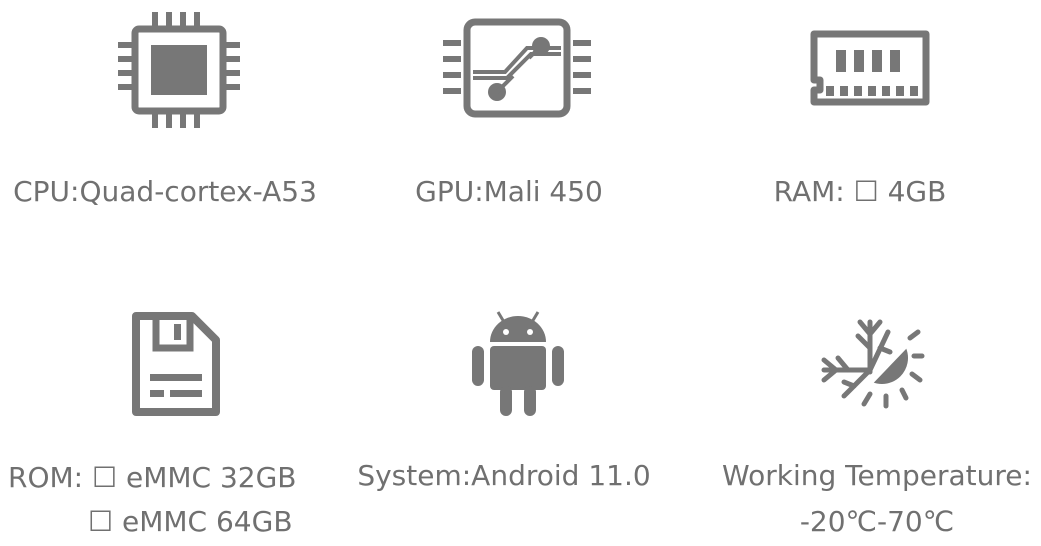  I want to click on temperature-label-line2: -20℃-70℃, so click(877, 521).